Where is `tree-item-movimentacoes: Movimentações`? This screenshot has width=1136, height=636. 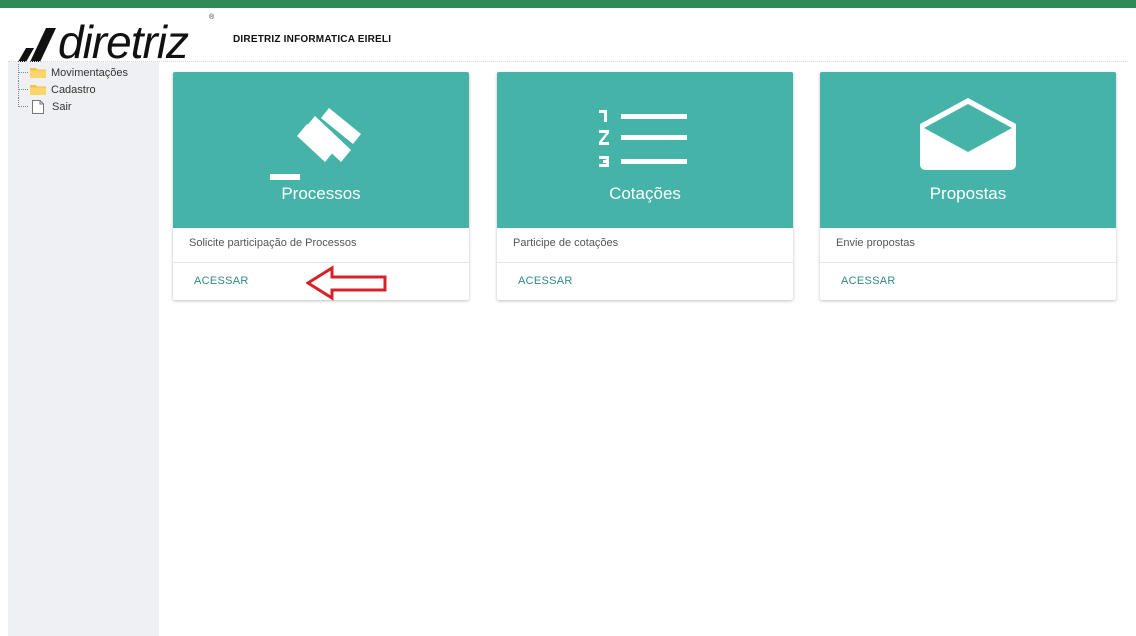 tree-item-movimentacoes: Movimentações is located at coordinates (72, 72).